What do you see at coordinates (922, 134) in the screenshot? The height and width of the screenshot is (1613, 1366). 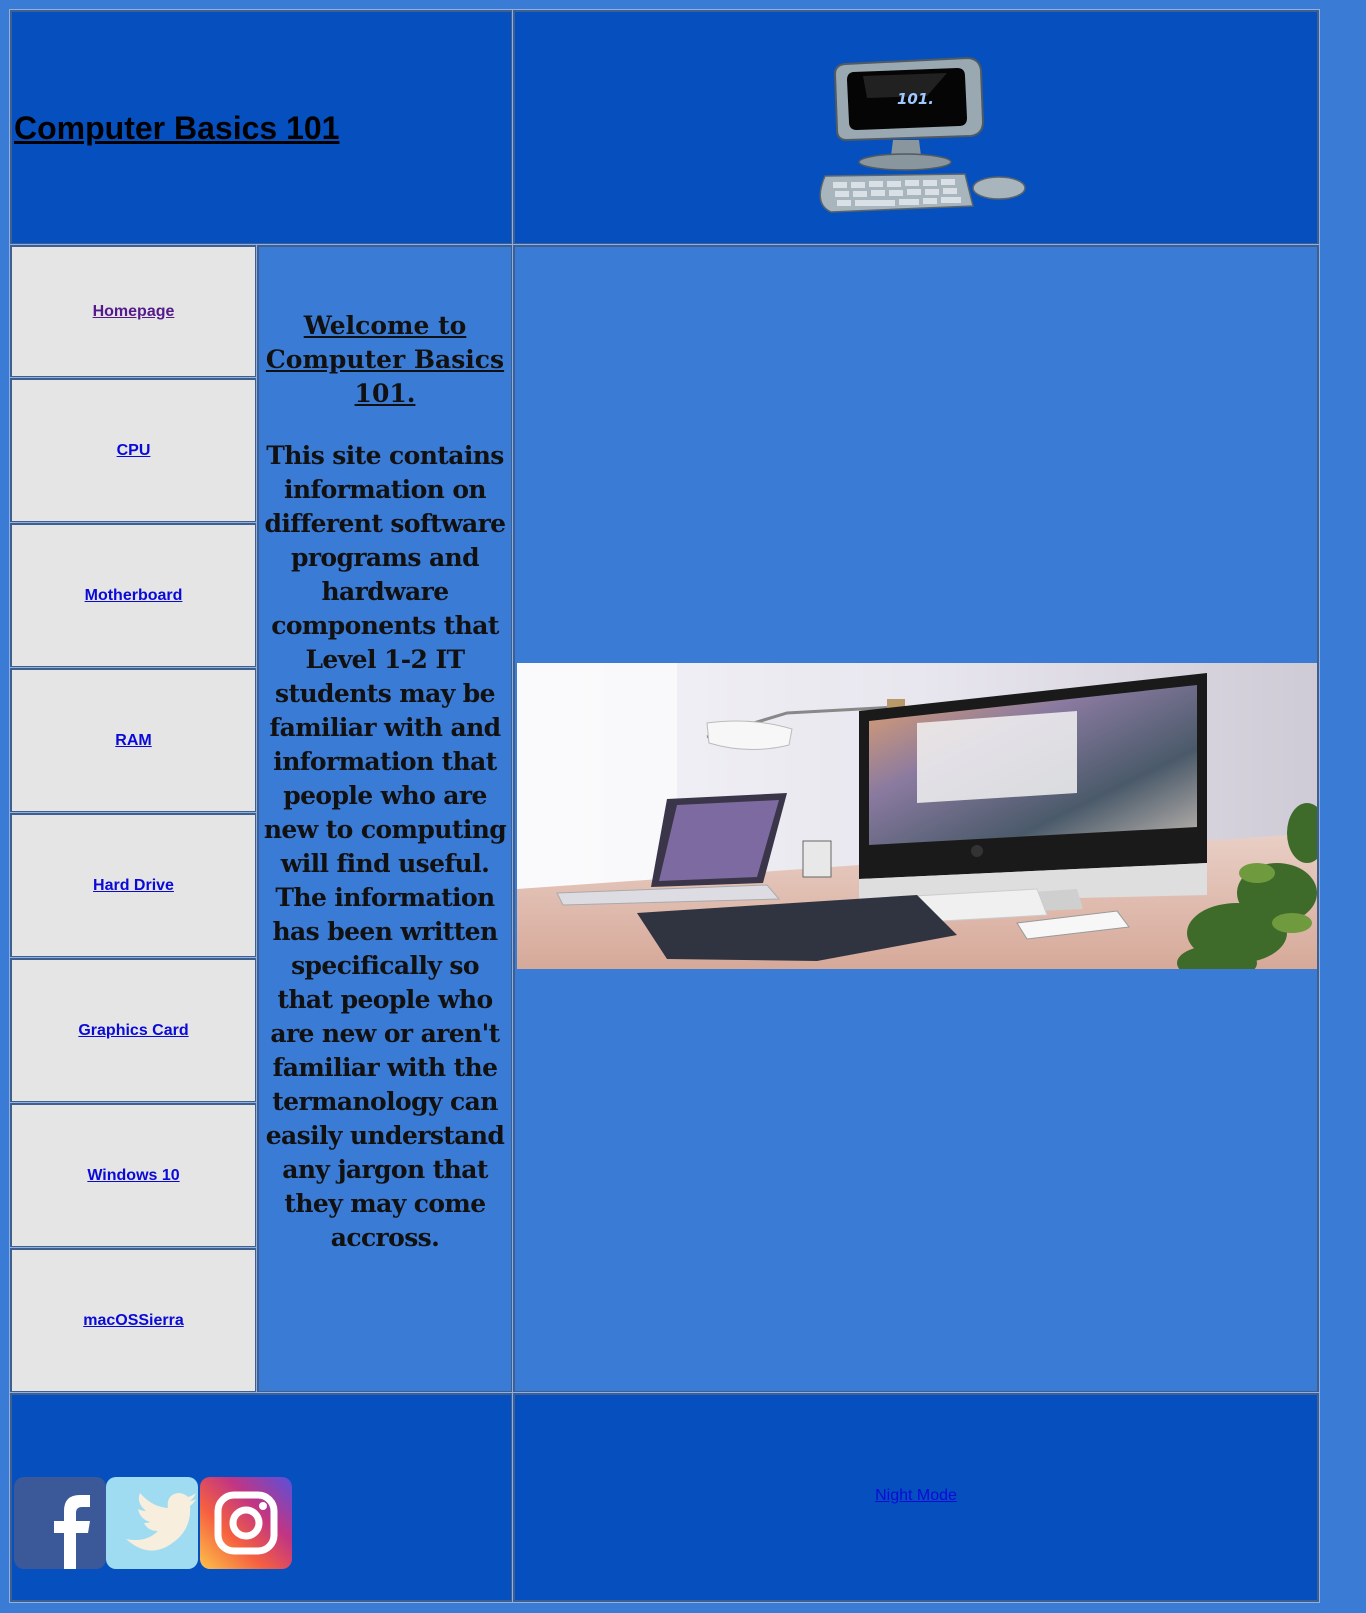 I see `computer-101-icon: 101.` at bounding box center [922, 134].